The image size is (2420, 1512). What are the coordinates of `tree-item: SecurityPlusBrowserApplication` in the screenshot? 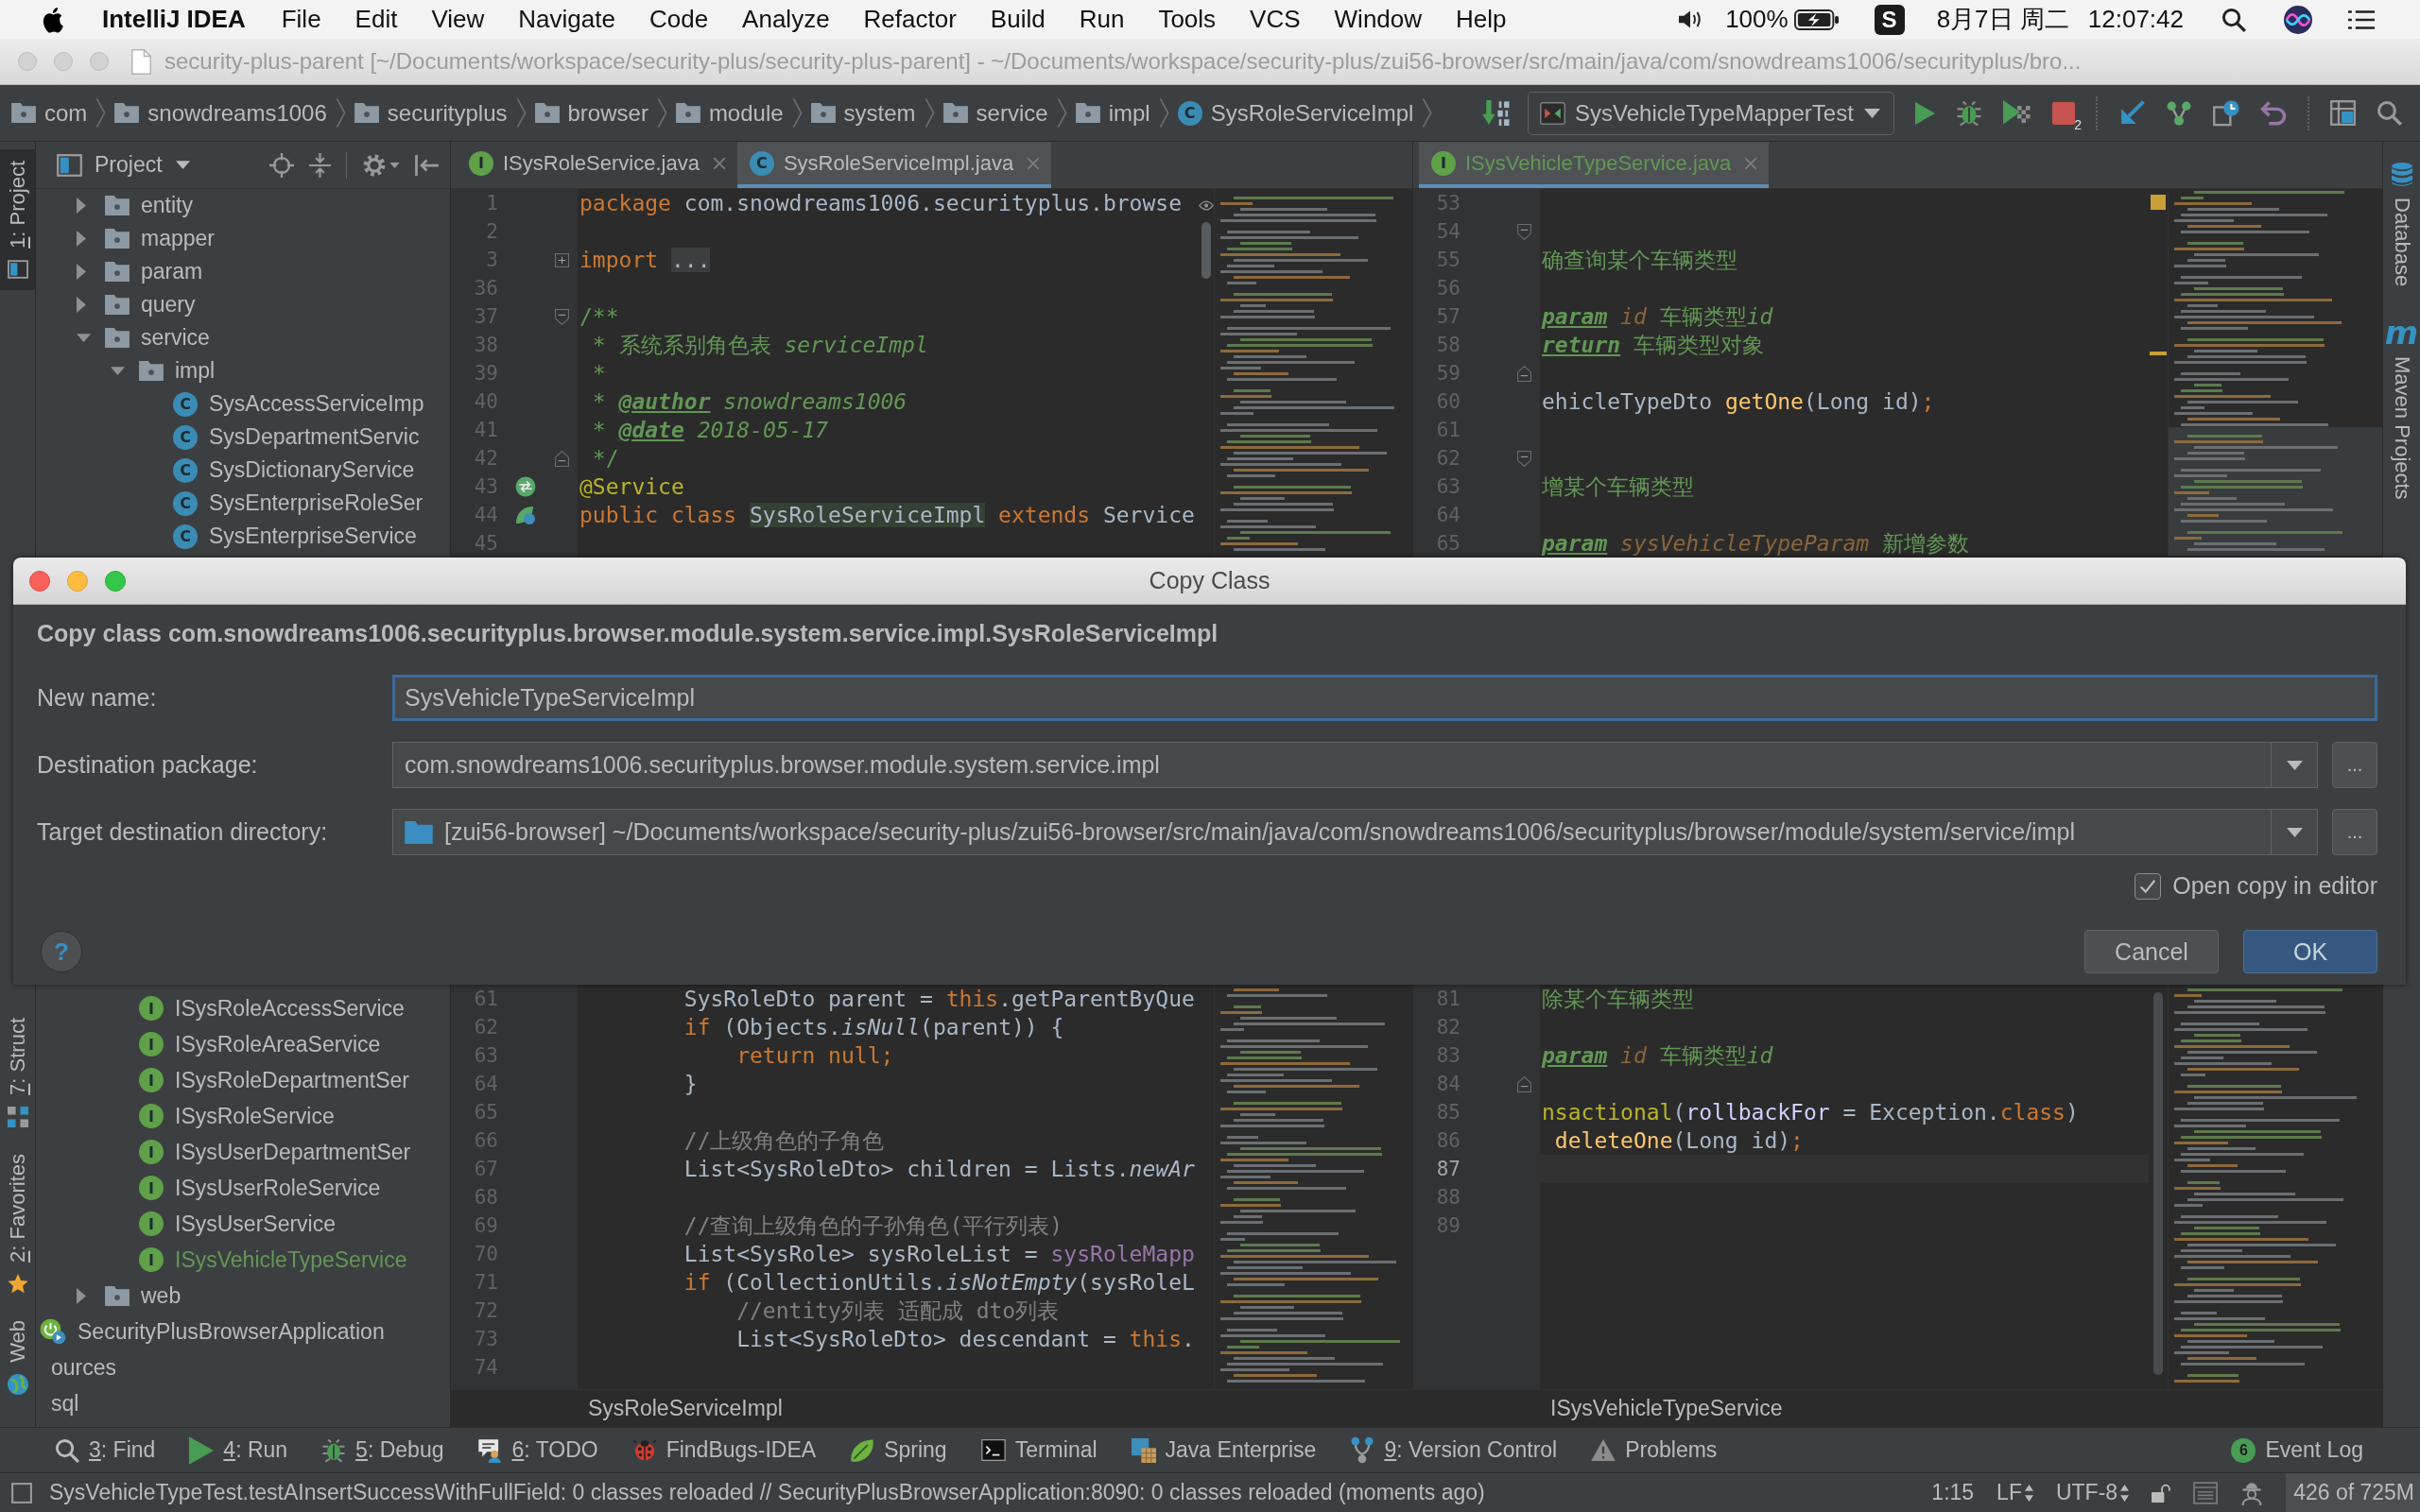 It's located at (212, 1331).